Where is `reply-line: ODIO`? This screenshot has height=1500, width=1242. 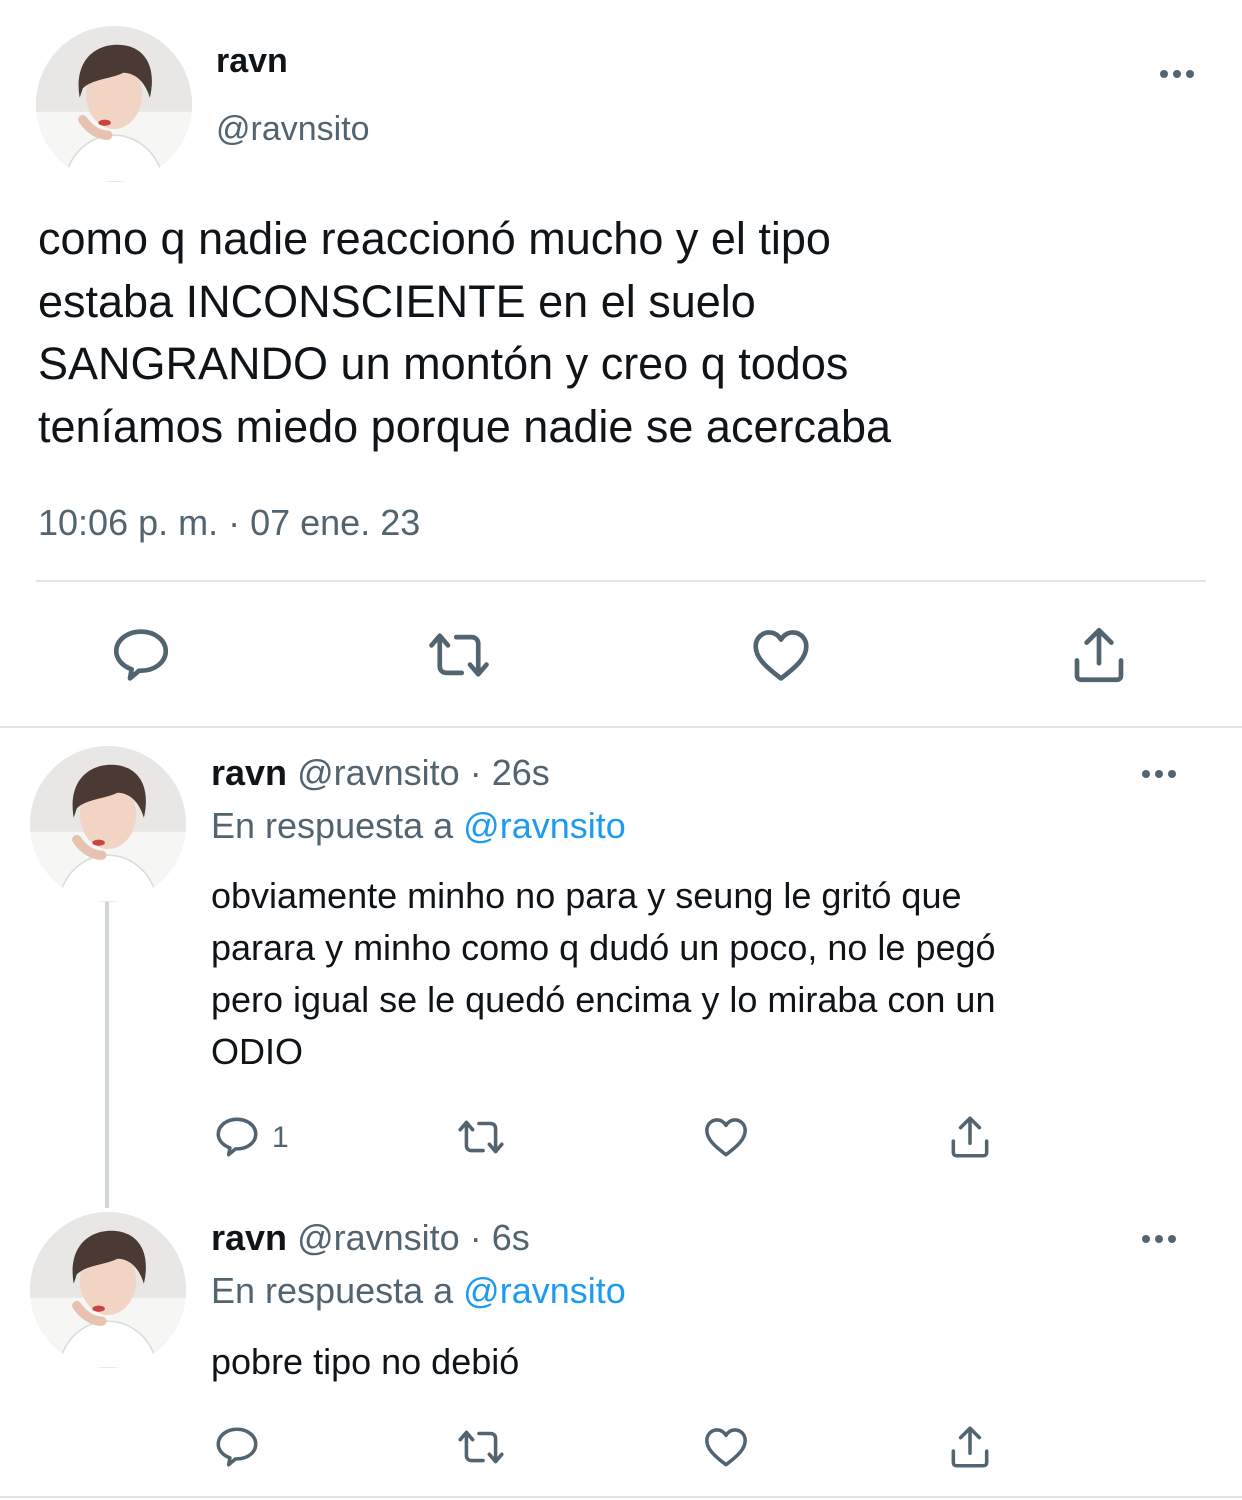 reply-line: ODIO is located at coordinates (257, 1051).